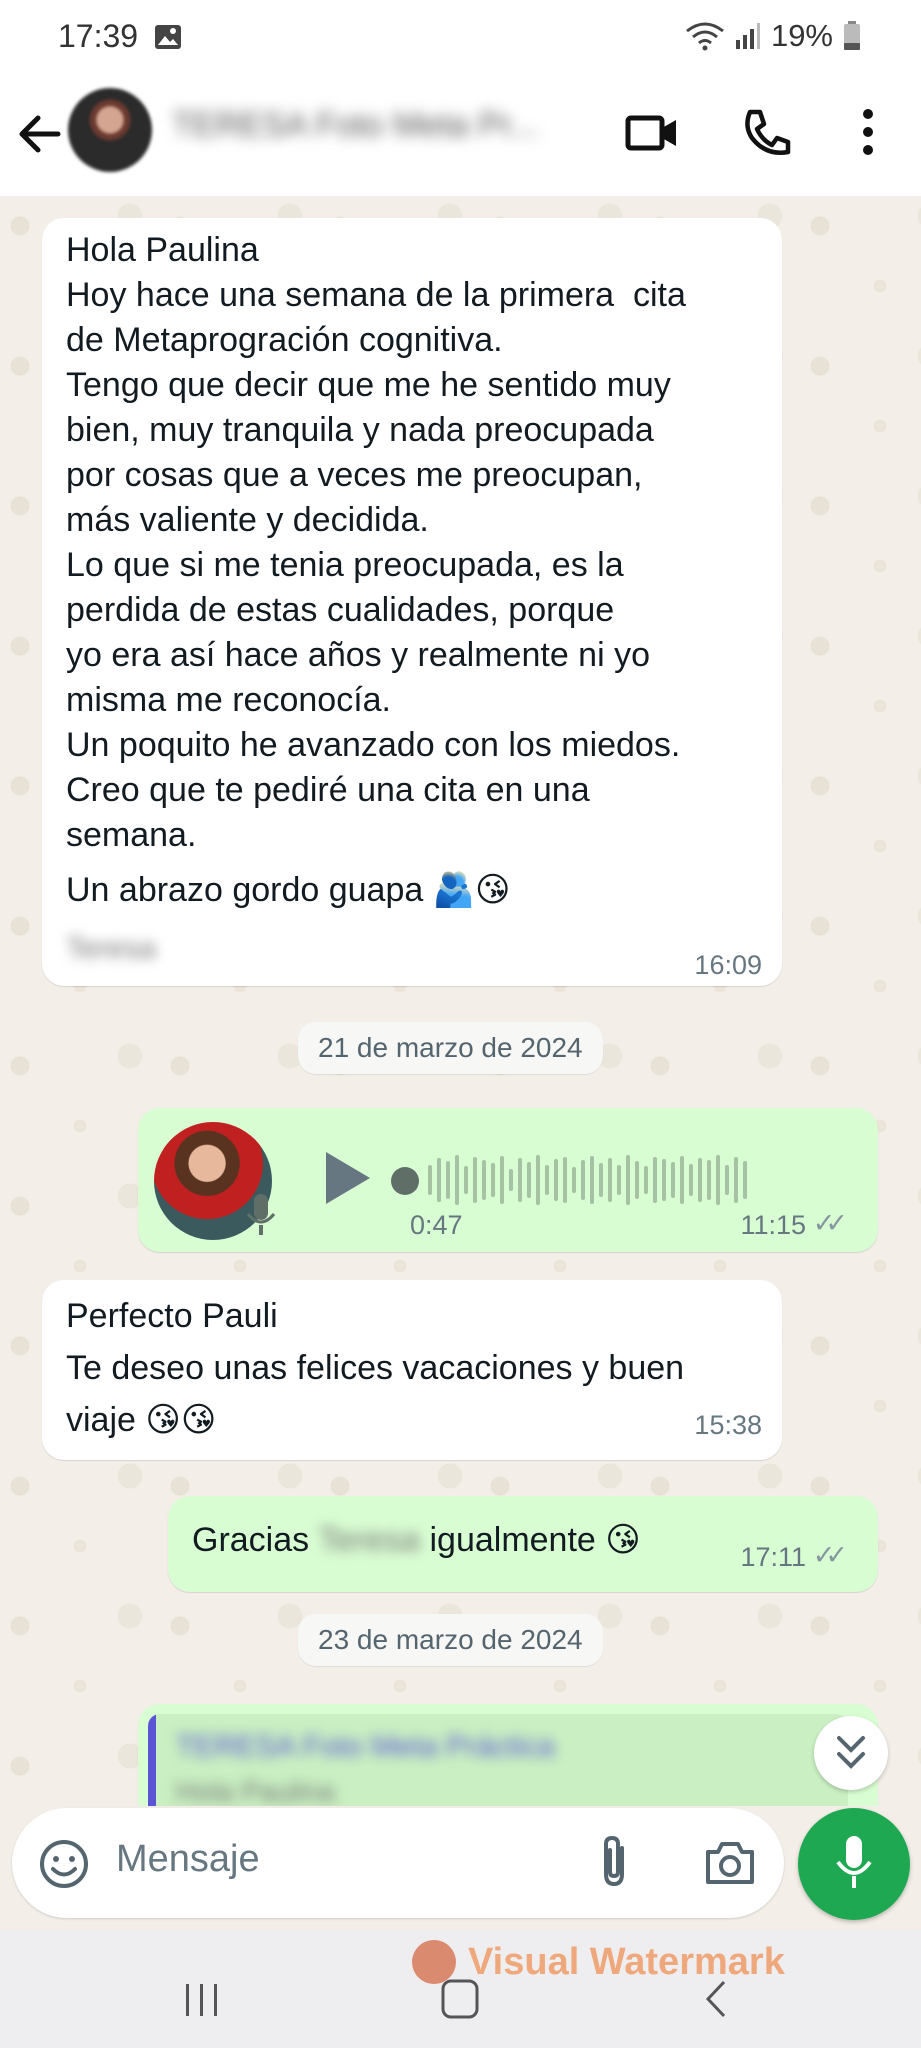 Image resolution: width=921 pixels, height=2048 pixels. Describe the element at coordinates (587, 1180) in the screenshot. I see `voice-waveform` at that location.